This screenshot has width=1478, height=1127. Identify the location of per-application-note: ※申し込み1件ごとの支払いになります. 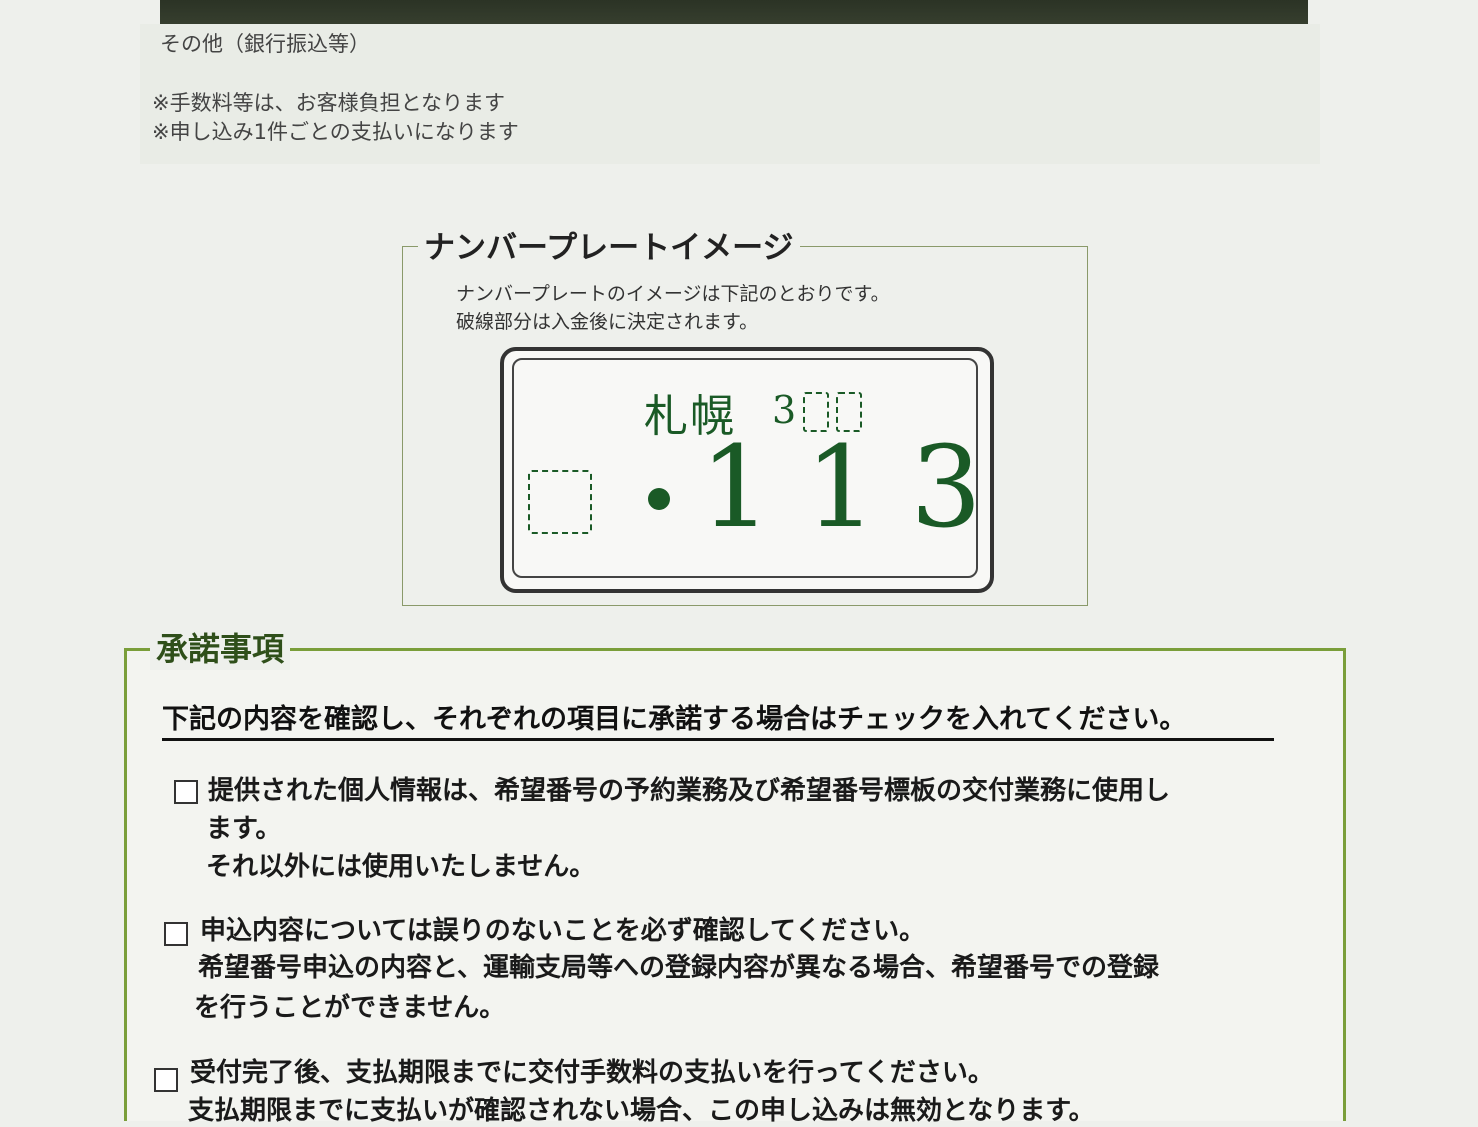
(335, 132).